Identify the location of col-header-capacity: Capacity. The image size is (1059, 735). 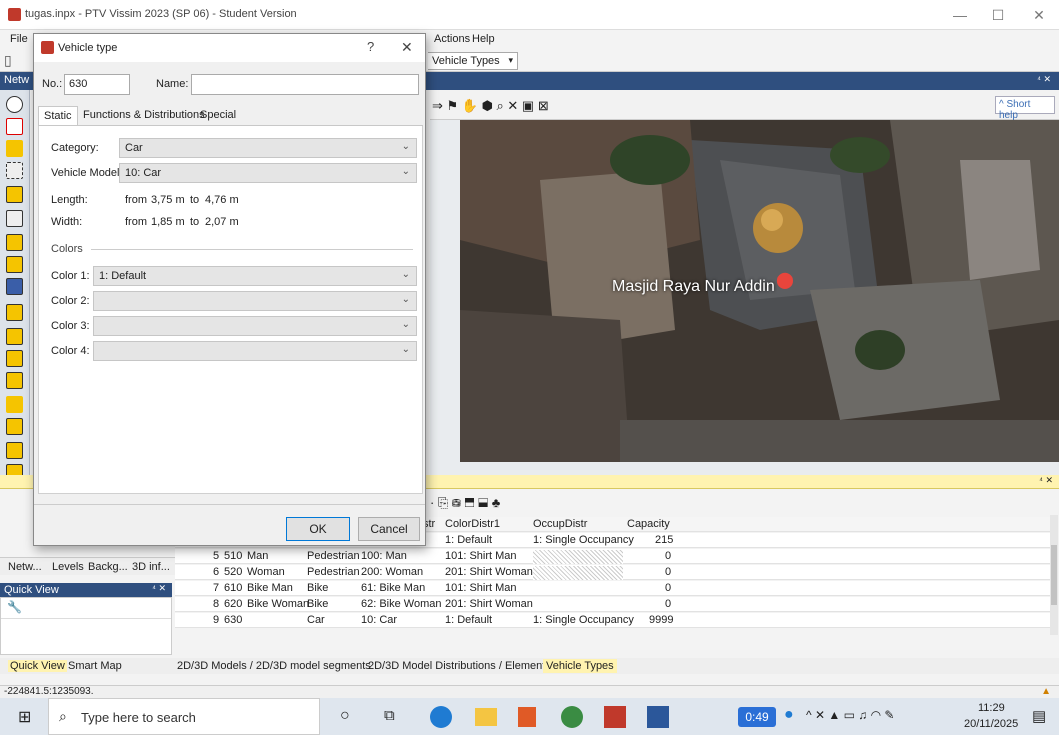
(648, 524).